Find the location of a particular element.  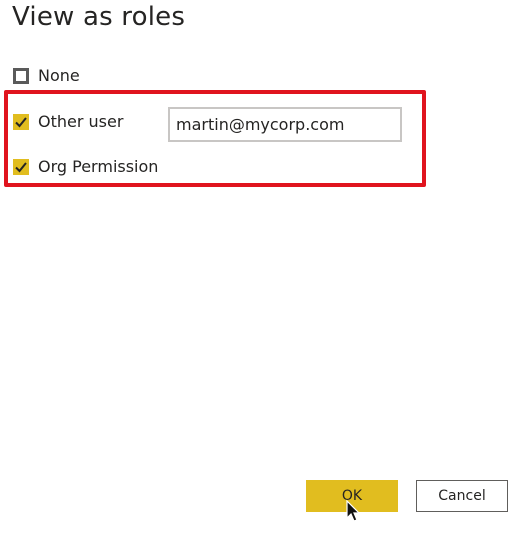

org-permission-label: Org Permission is located at coordinates (98, 166).